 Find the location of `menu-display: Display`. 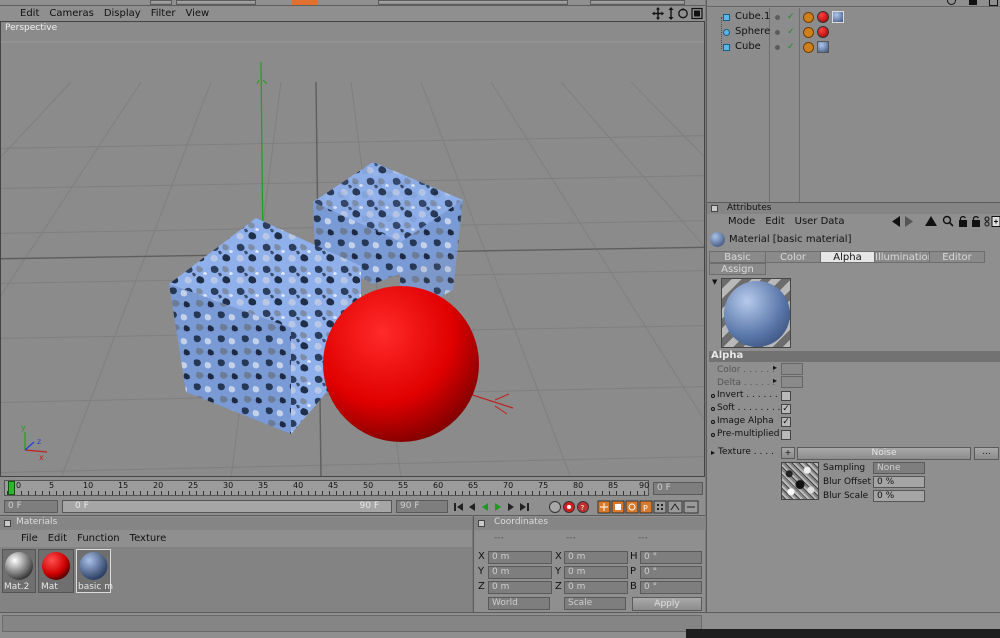

menu-display: Display is located at coordinates (122, 13).